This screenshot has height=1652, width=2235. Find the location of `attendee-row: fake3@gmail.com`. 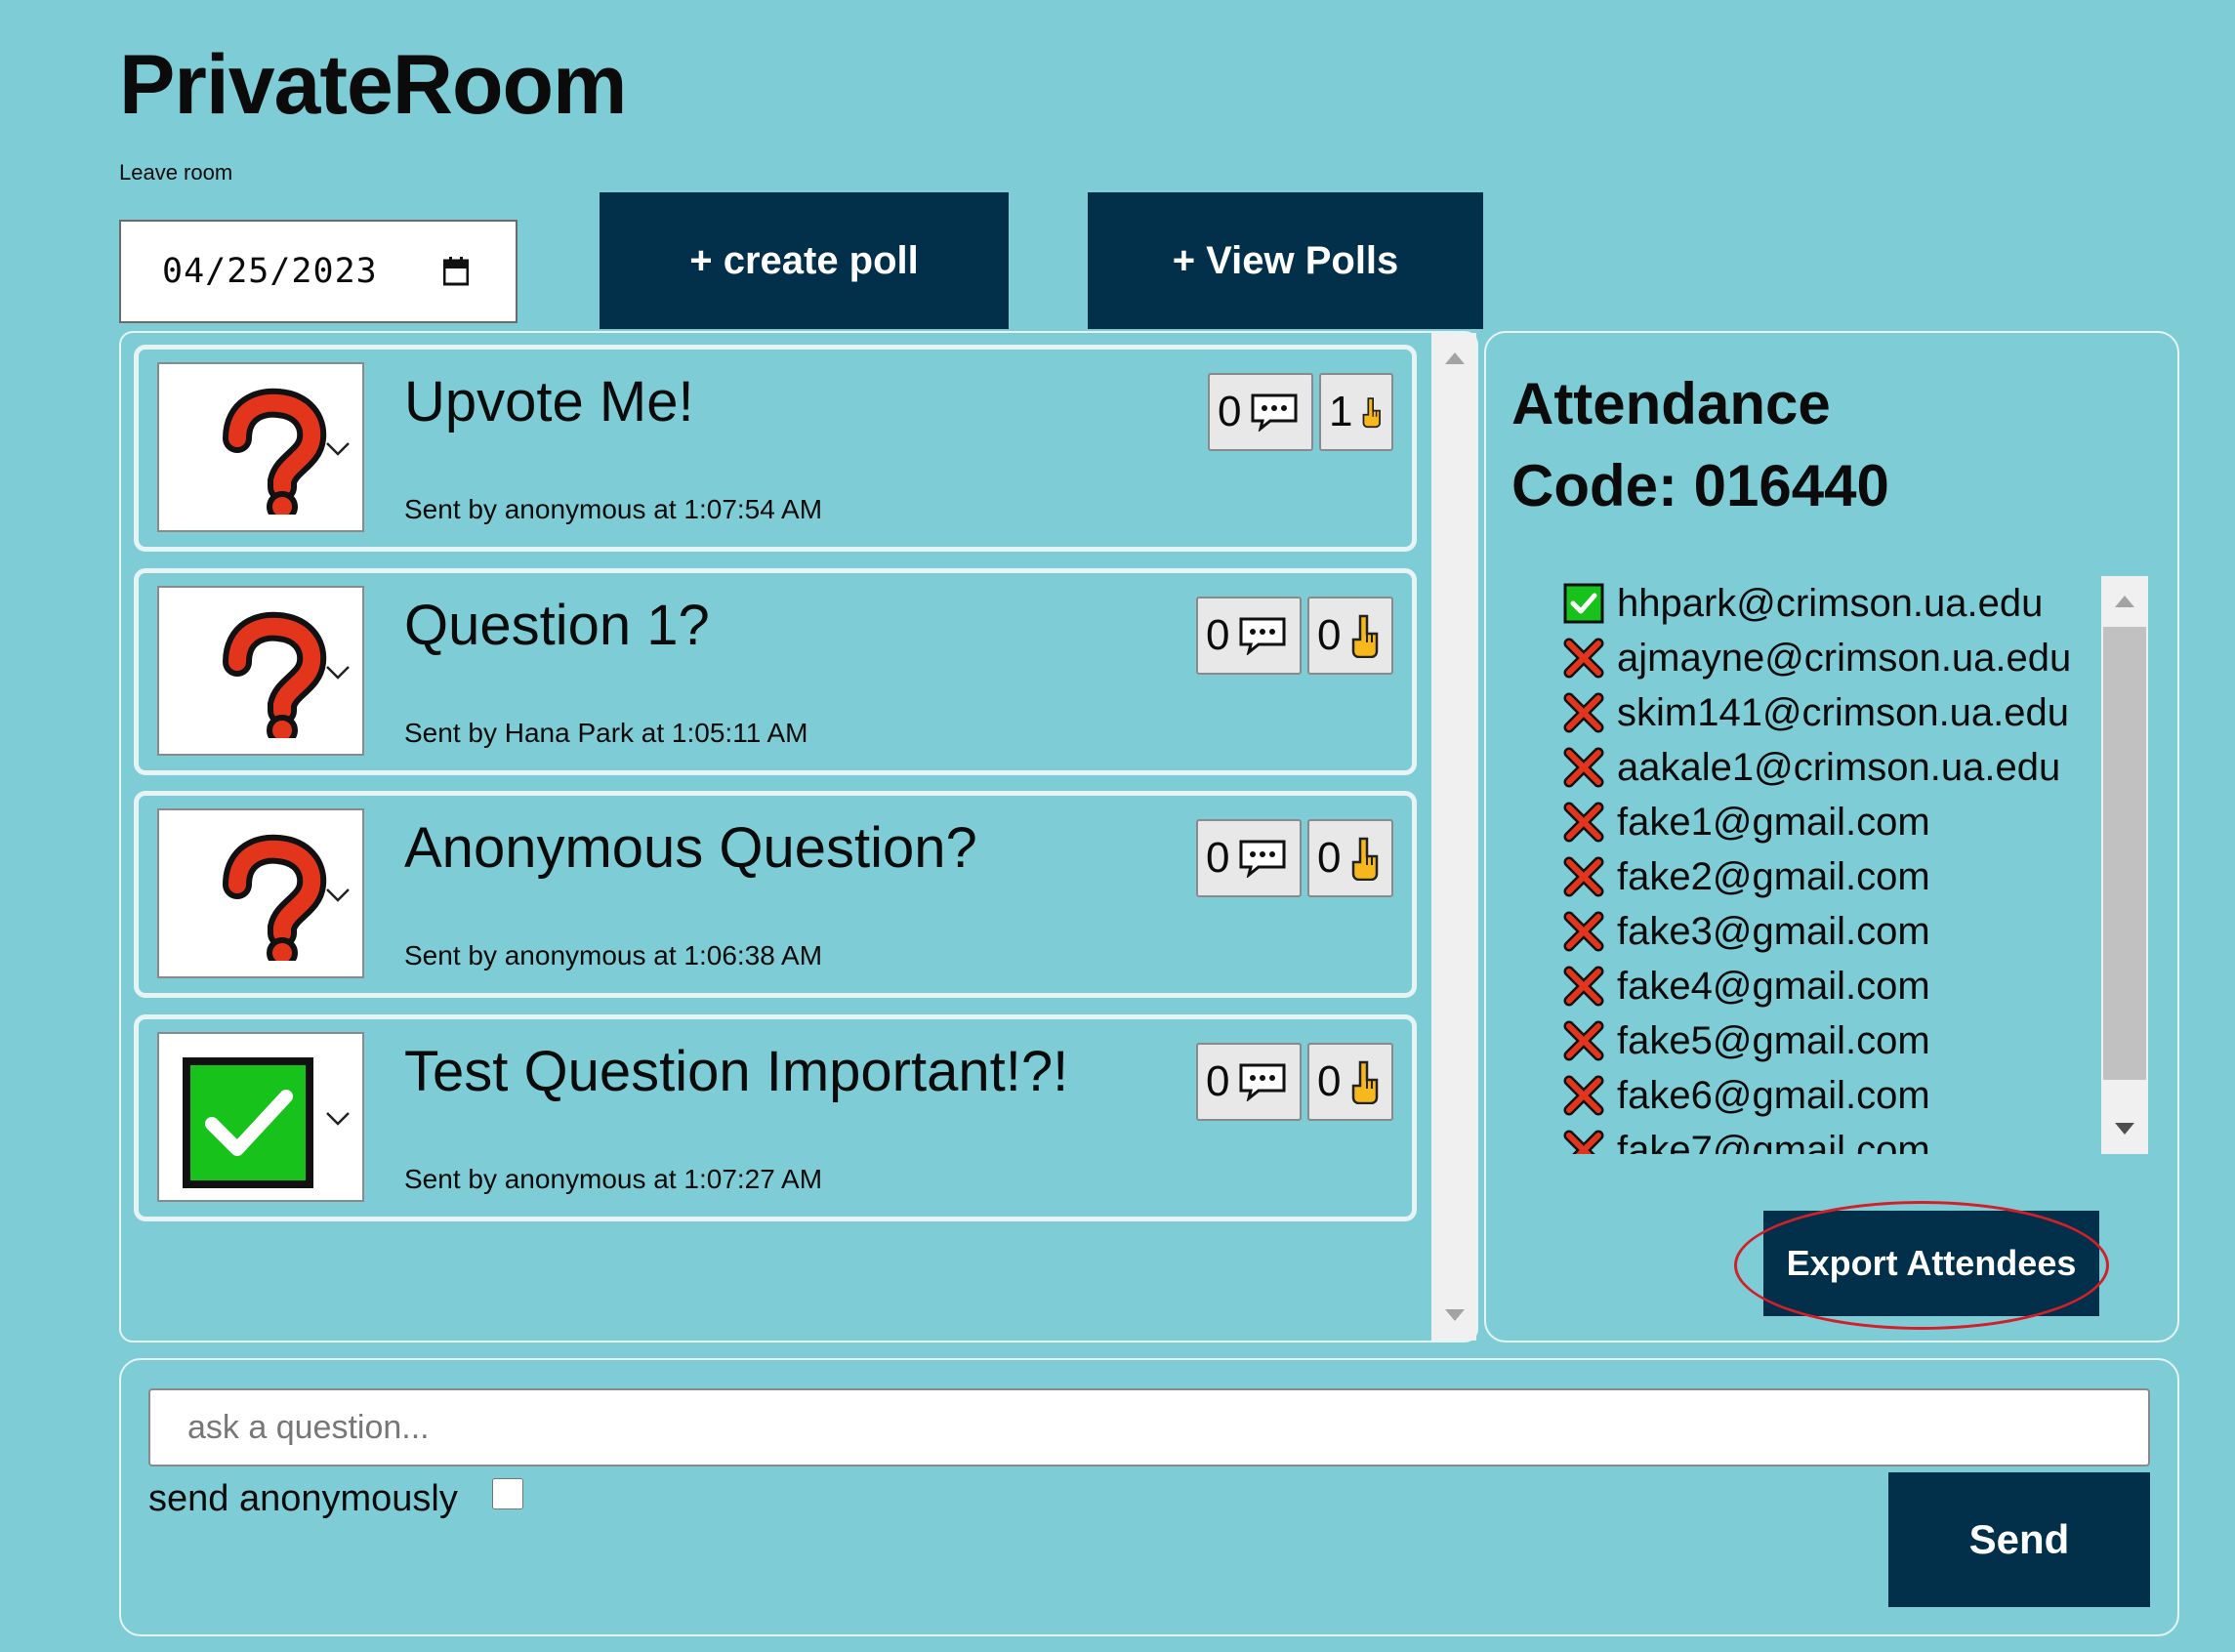

attendee-row: fake3@gmail.com is located at coordinates (1835, 931).